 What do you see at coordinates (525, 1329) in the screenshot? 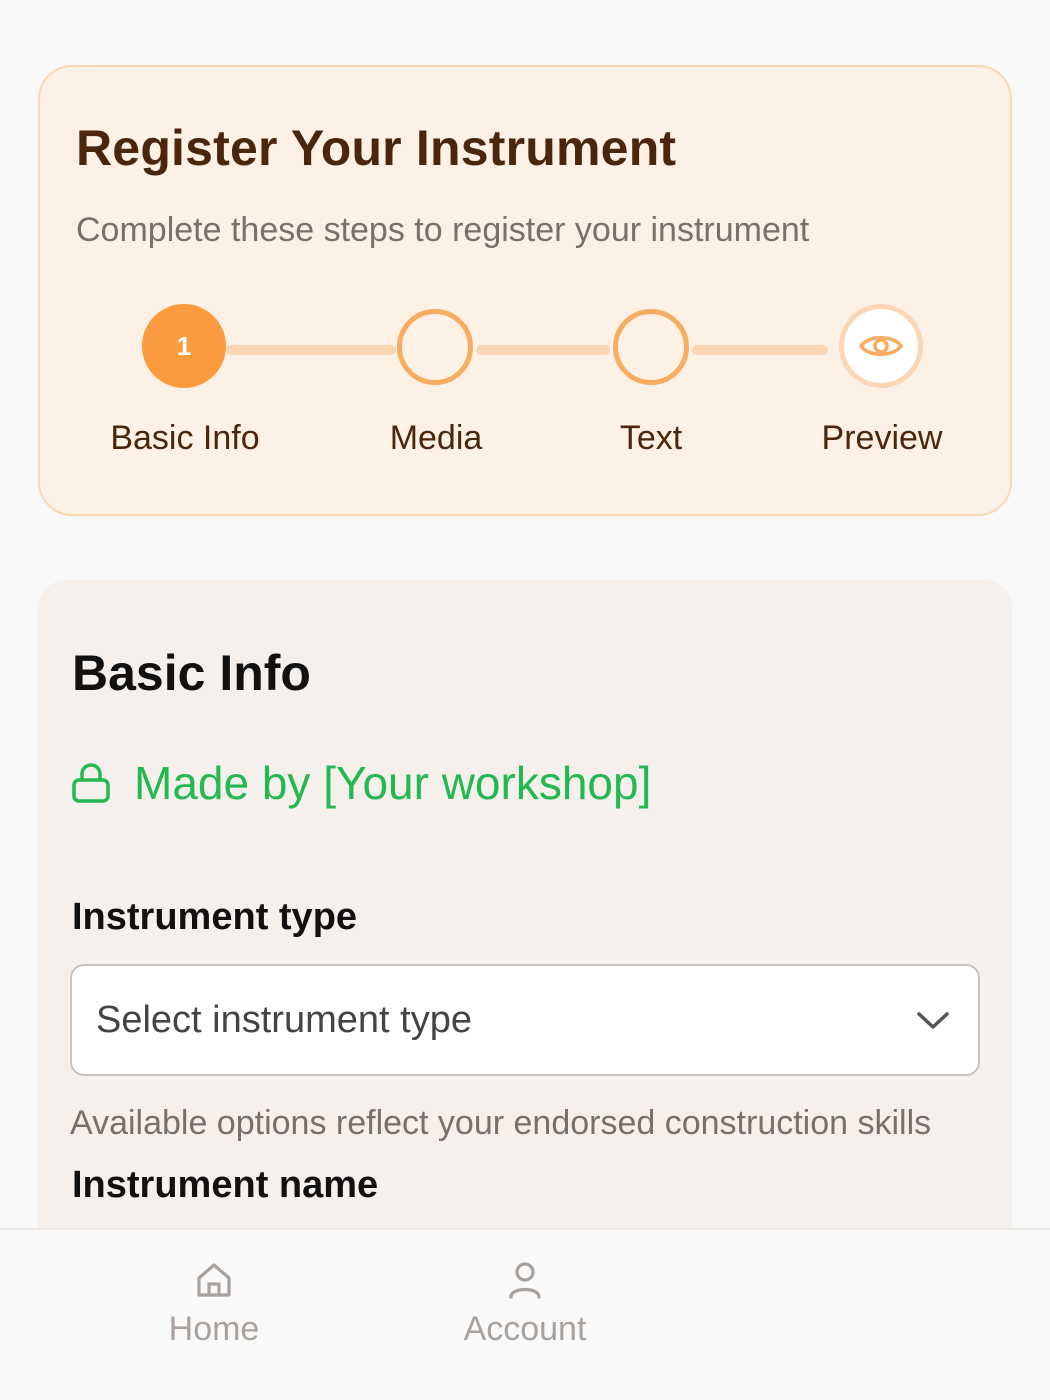
I see `nav-label-account: Account` at bounding box center [525, 1329].